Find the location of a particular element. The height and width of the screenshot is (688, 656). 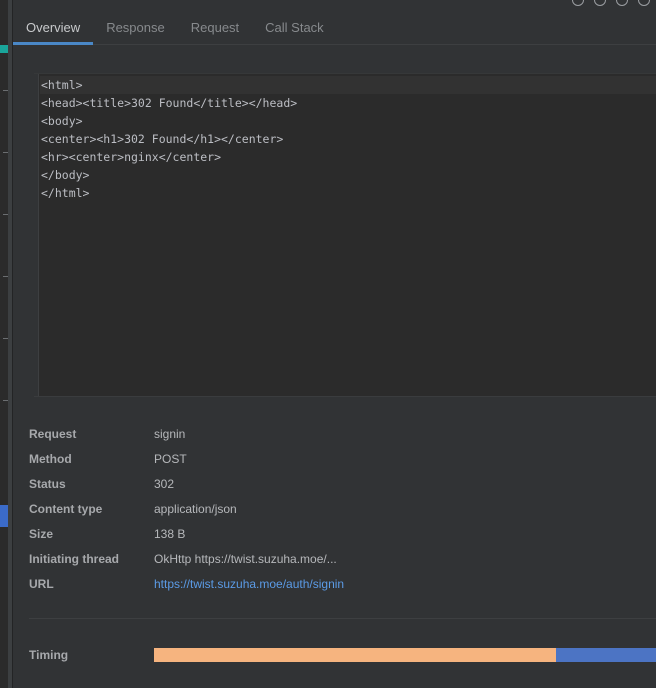

code-line: </html> is located at coordinates (65, 193).